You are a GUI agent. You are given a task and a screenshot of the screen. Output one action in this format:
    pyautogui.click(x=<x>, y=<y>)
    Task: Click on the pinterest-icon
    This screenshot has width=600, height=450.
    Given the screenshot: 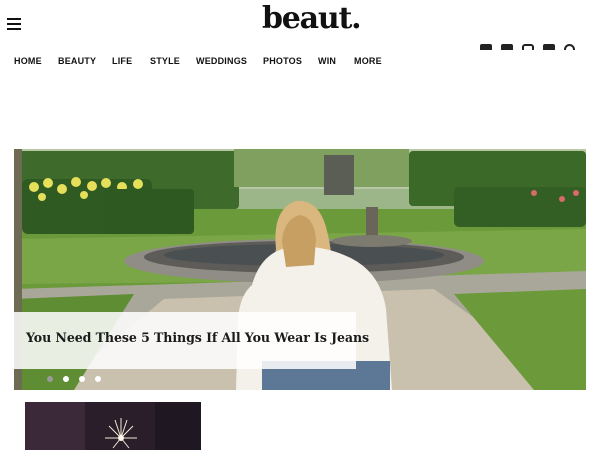 What is the action you would take?
    pyautogui.click(x=549, y=47)
    